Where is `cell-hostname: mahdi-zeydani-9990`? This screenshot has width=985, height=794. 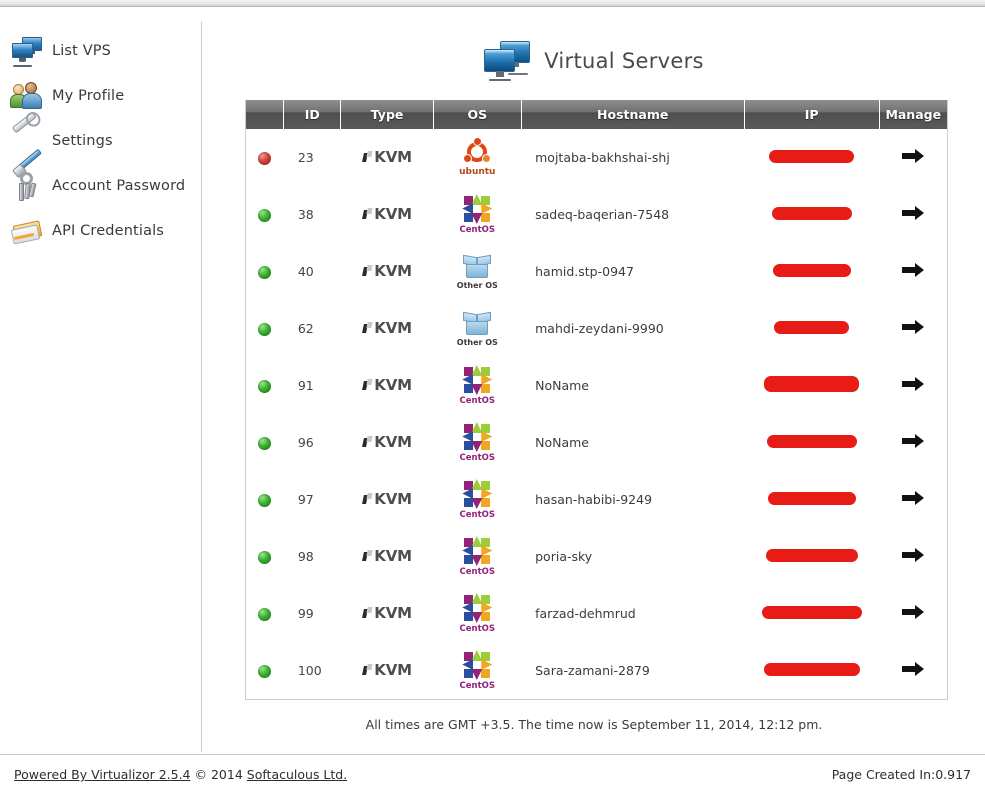
cell-hostname: mahdi-zeydani-9990 is located at coordinates (599, 328).